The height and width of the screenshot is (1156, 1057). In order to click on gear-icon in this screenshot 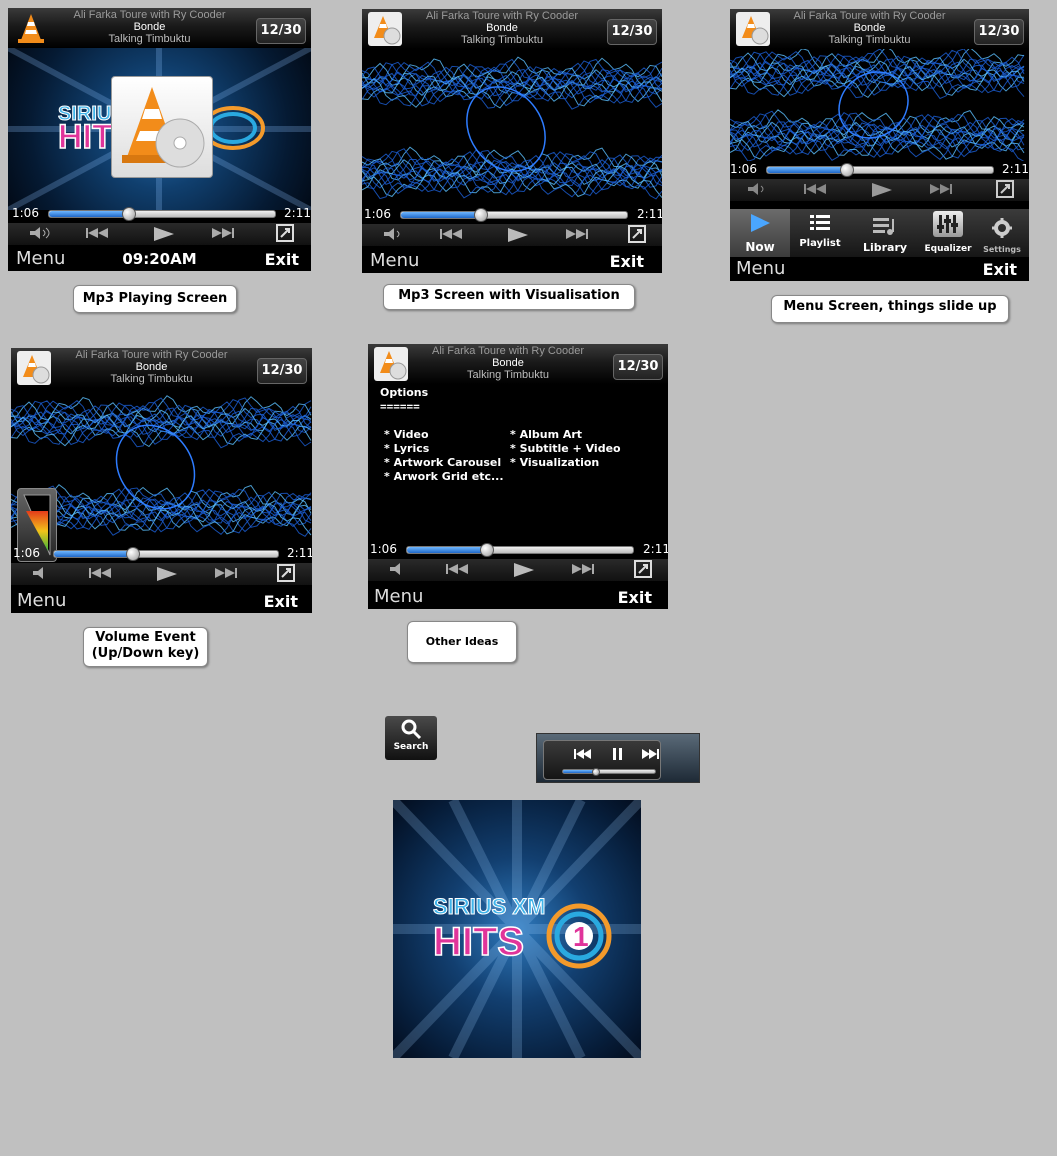, I will do `click(1002, 228)`.